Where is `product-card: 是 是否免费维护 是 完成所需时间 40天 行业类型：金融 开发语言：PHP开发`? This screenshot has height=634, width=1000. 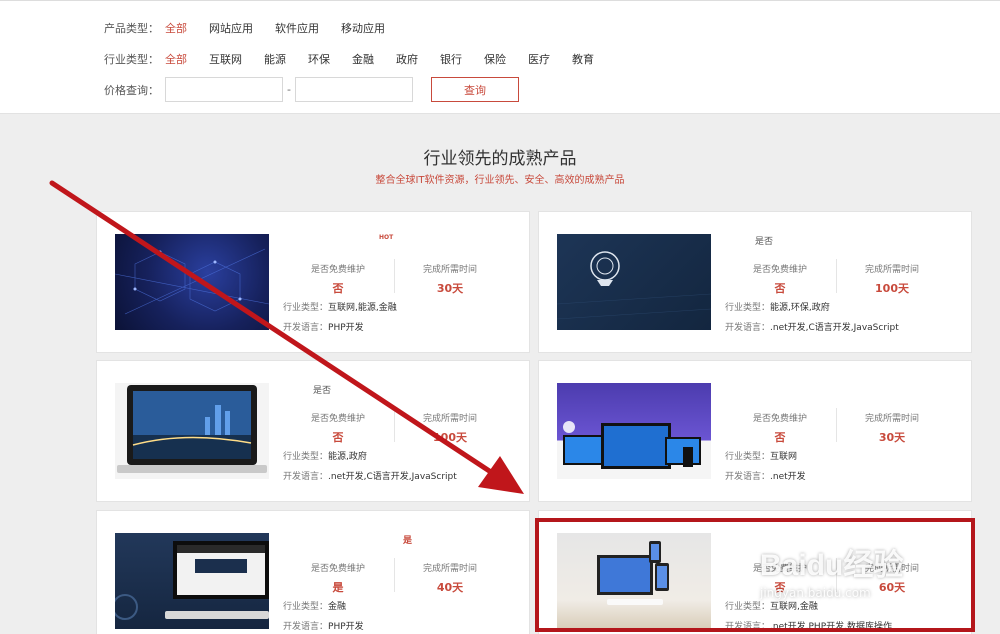
product-card: 是 是否免费维护 是 完成所需时间 40天 行业类型：金融 开发语言：PHP开发 is located at coordinates (313, 572).